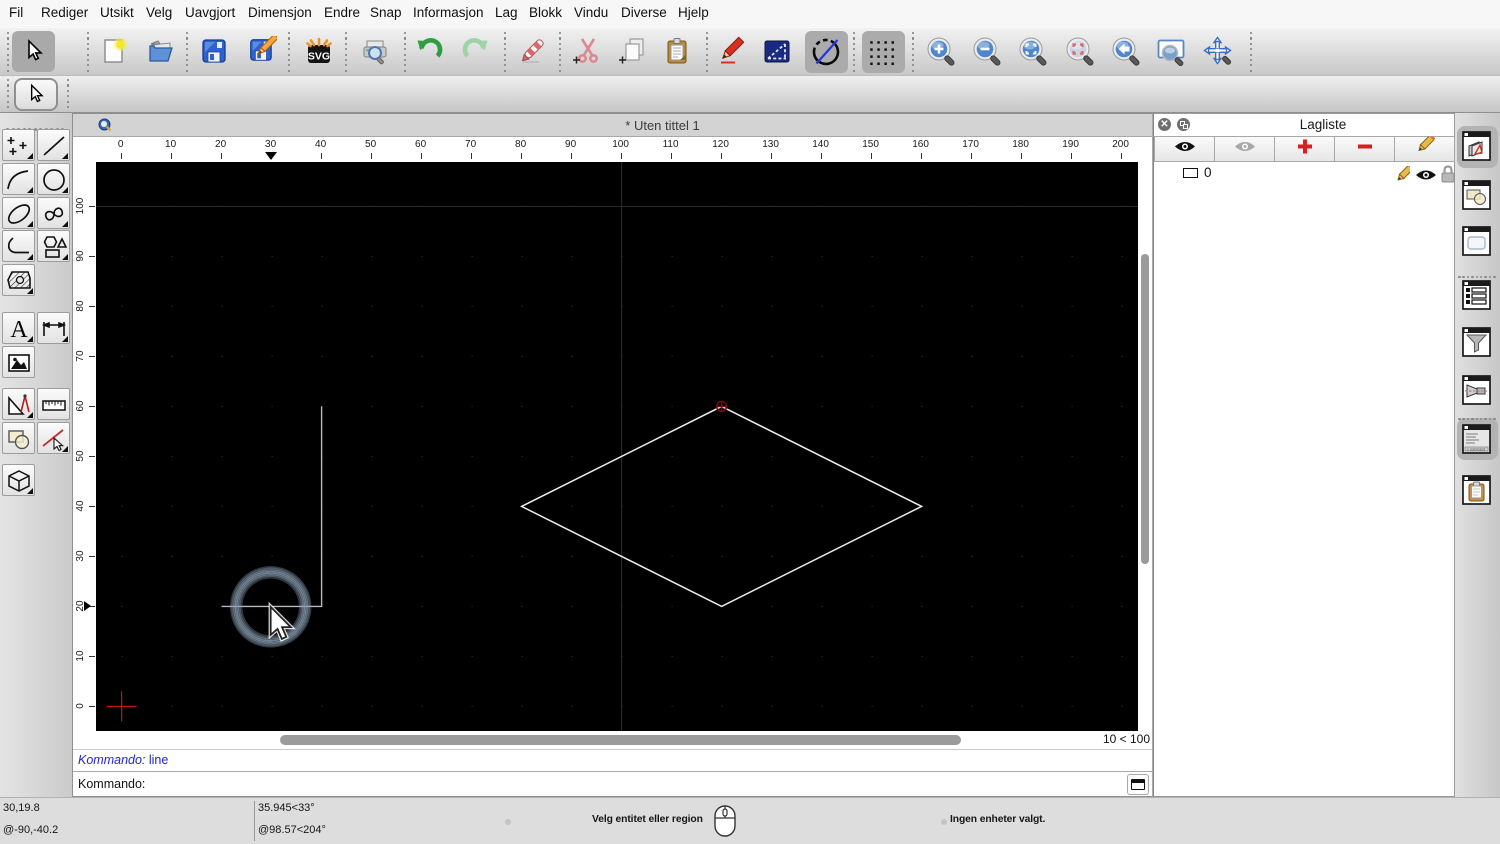 Image resolution: width=1500 pixels, height=844 pixels. Describe the element at coordinates (1476, 450) in the screenshot. I see `svg-text: c command` at that location.